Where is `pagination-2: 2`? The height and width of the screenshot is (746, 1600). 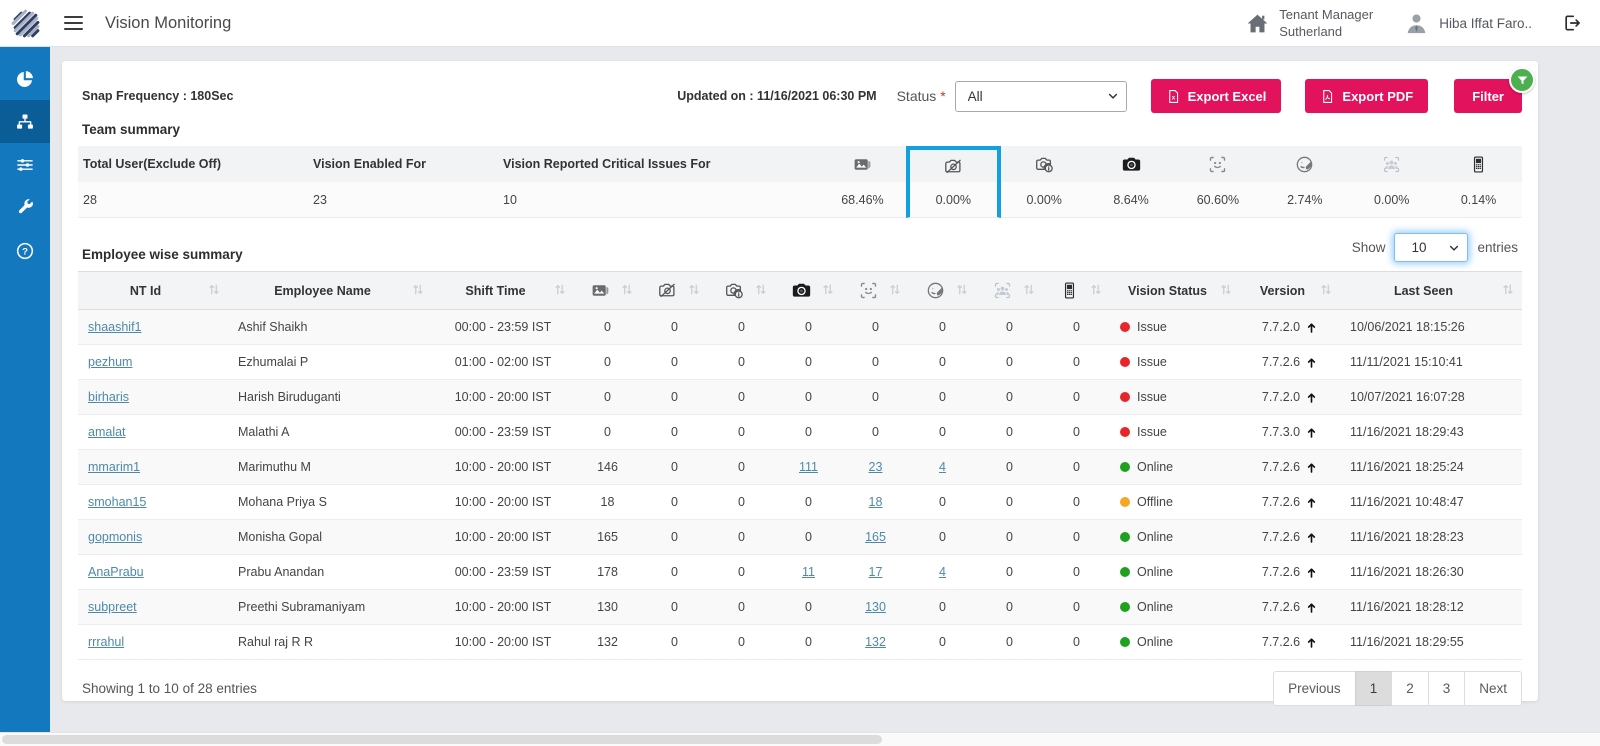
pagination-2: 2 is located at coordinates (1410, 688).